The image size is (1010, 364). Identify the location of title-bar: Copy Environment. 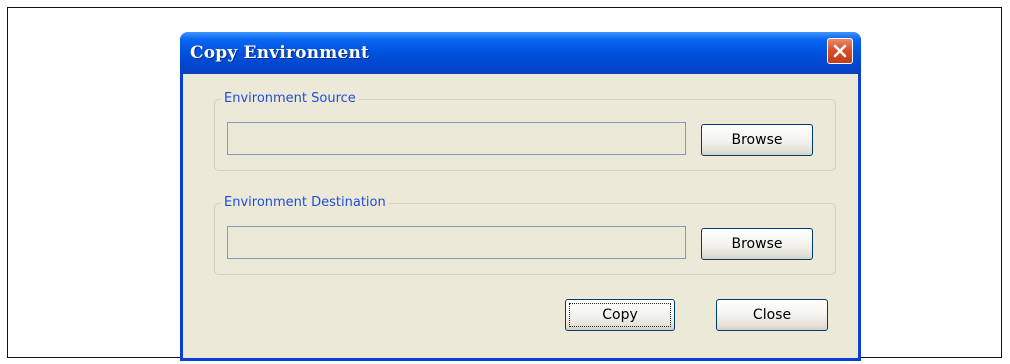
(520, 53).